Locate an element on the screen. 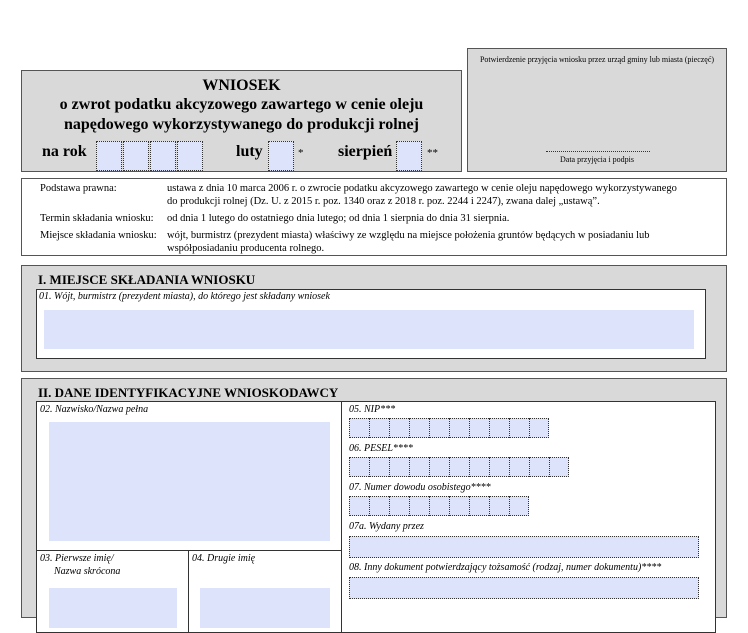 The width and height of the screenshot is (748, 633). other-document-input is located at coordinates (524, 588).